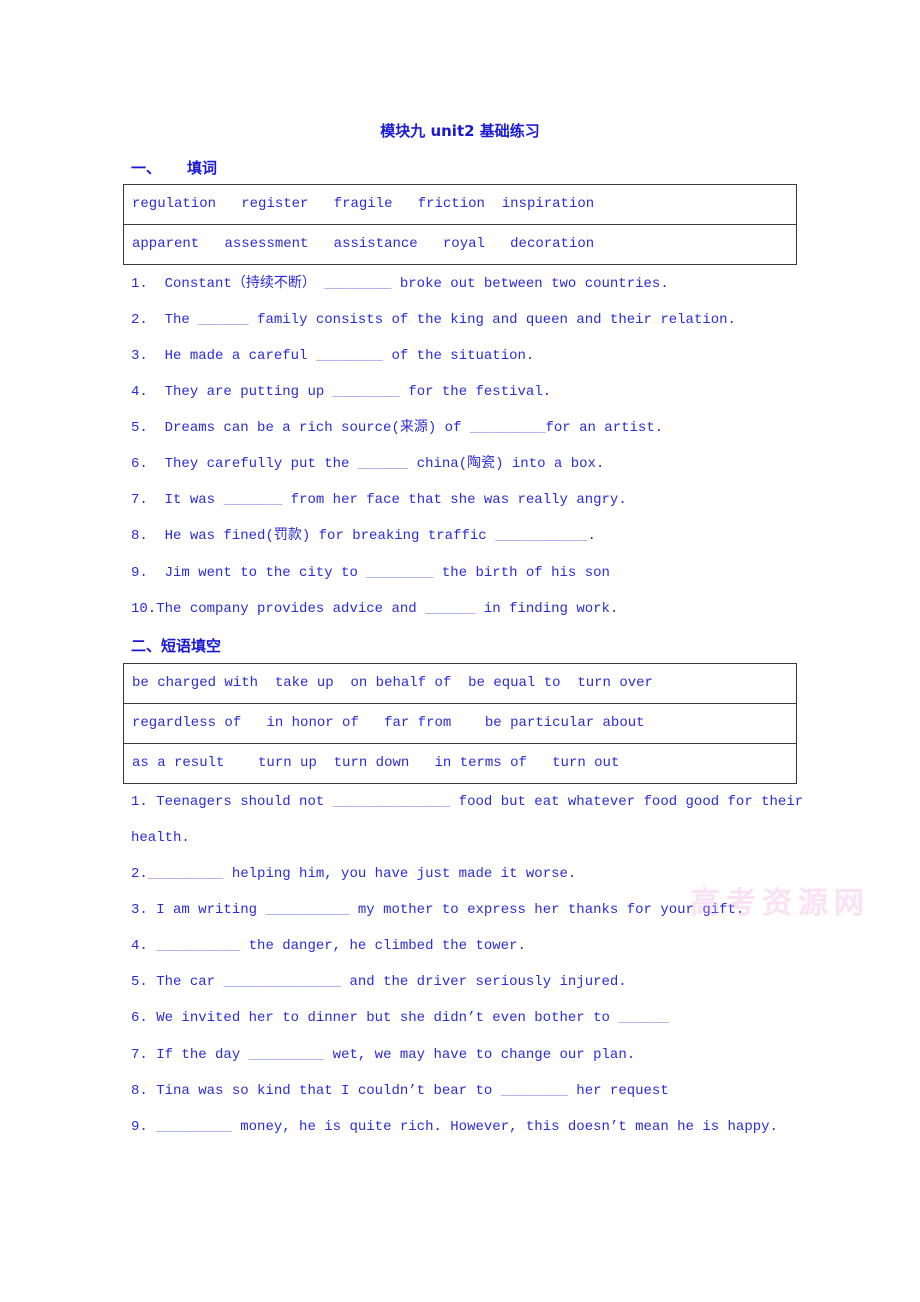  Describe the element at coordinates (139, 464) in the screenshot. I see `question-number: 6.` at that location.